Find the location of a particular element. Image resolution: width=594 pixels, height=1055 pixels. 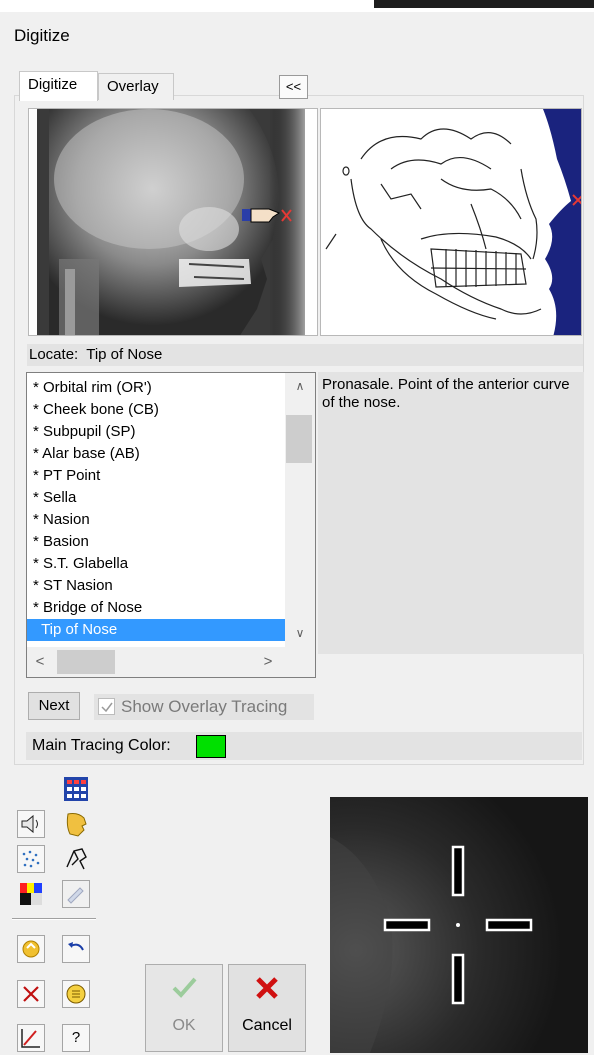

list-item: * Cheek bone (CB) is located at coordinates (156, 410).